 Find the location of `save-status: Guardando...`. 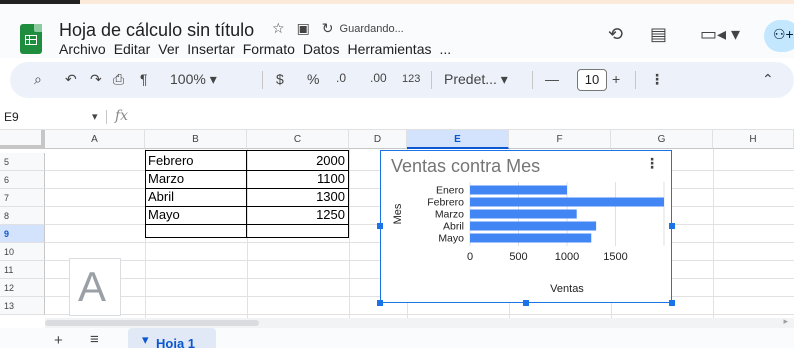

save-status: Guardando... is located at coordinates (371, 28).